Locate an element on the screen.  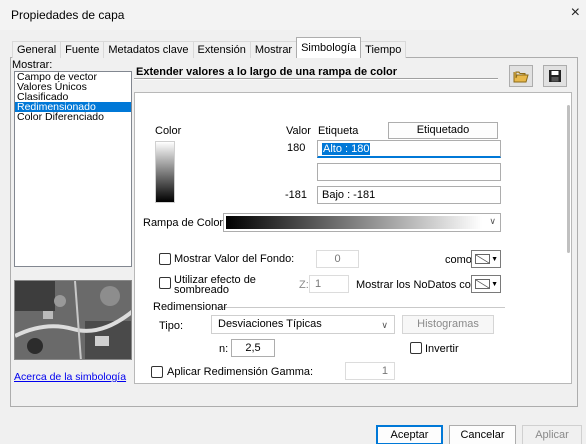
z-label: Z: is located at coordinates (304, 285).